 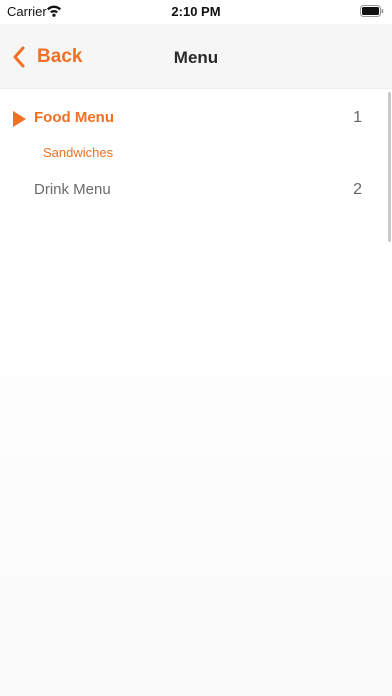 I want to click on triangle-right-icon, so click(x=19, y=119).